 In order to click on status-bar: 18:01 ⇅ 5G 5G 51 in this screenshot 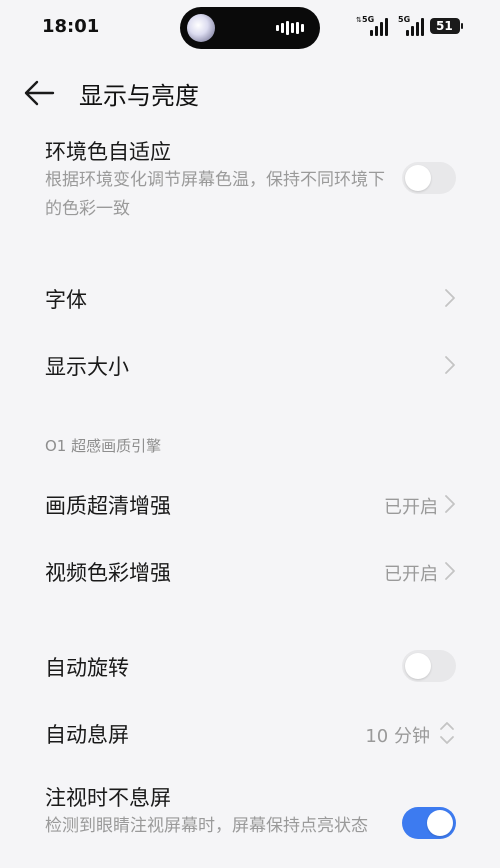, I will do `click(250, 28)`.